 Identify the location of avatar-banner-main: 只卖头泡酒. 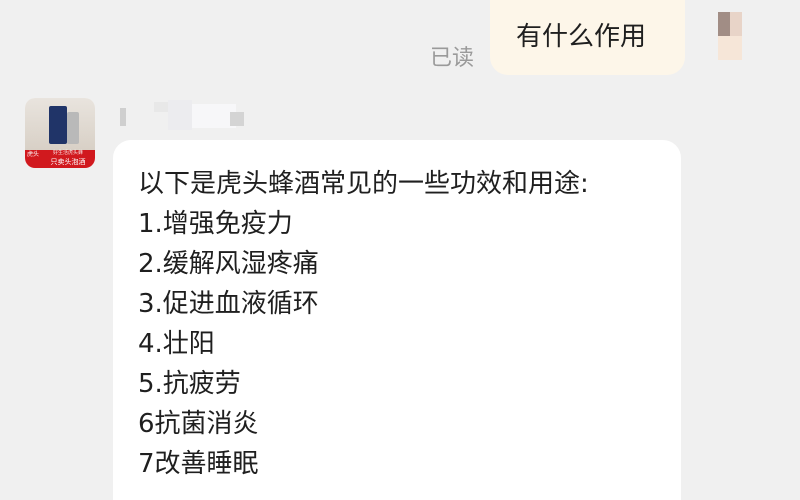
(68, 162).